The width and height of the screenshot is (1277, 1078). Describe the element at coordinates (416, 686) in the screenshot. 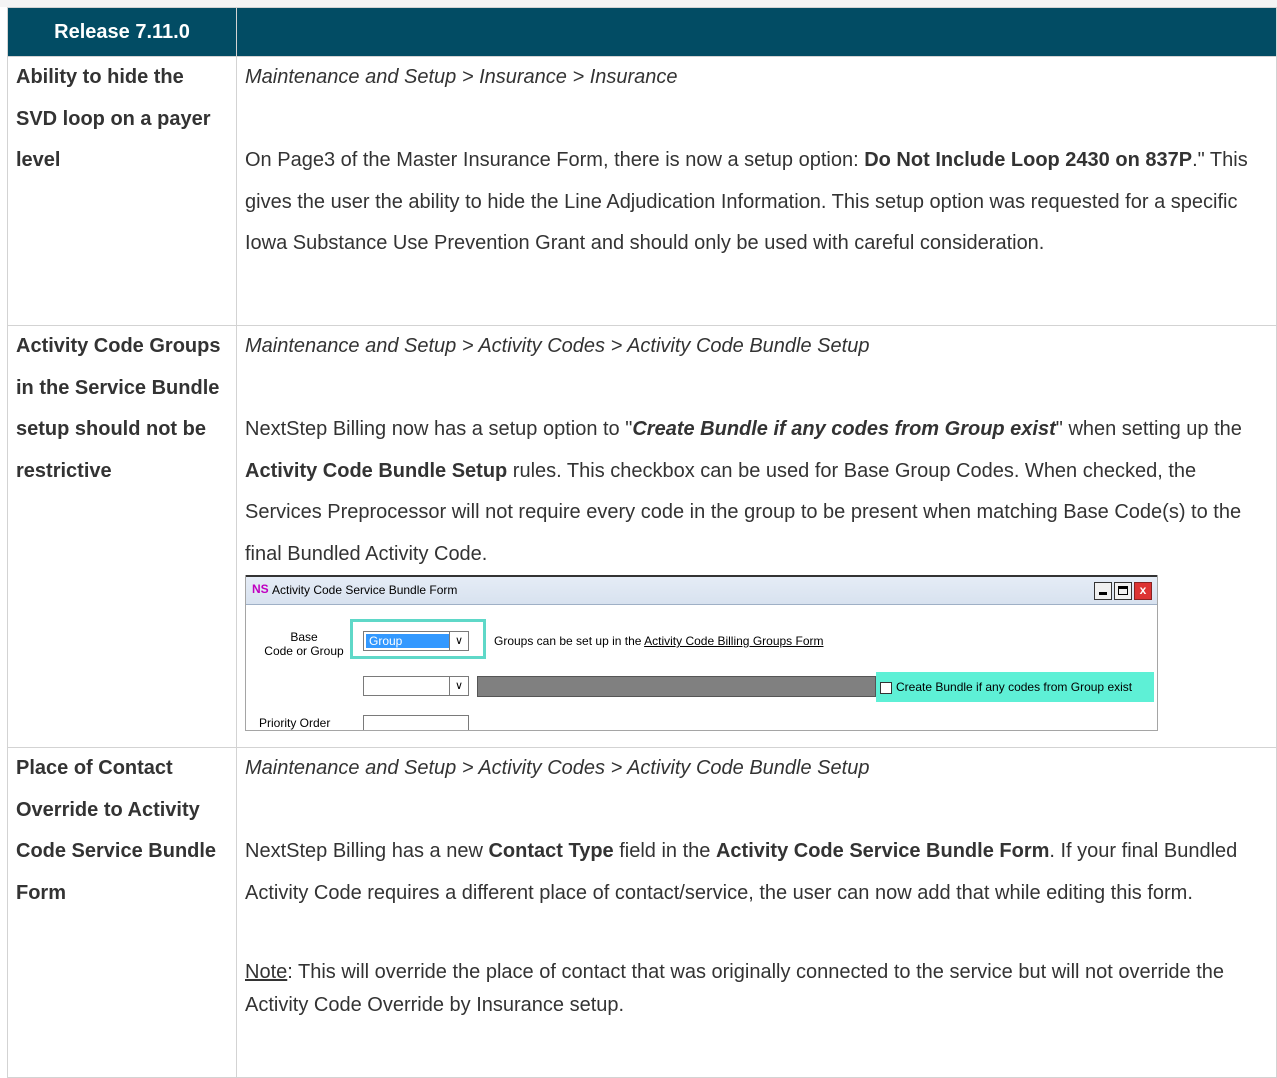

I see `group-code-select: ∨` at that location.